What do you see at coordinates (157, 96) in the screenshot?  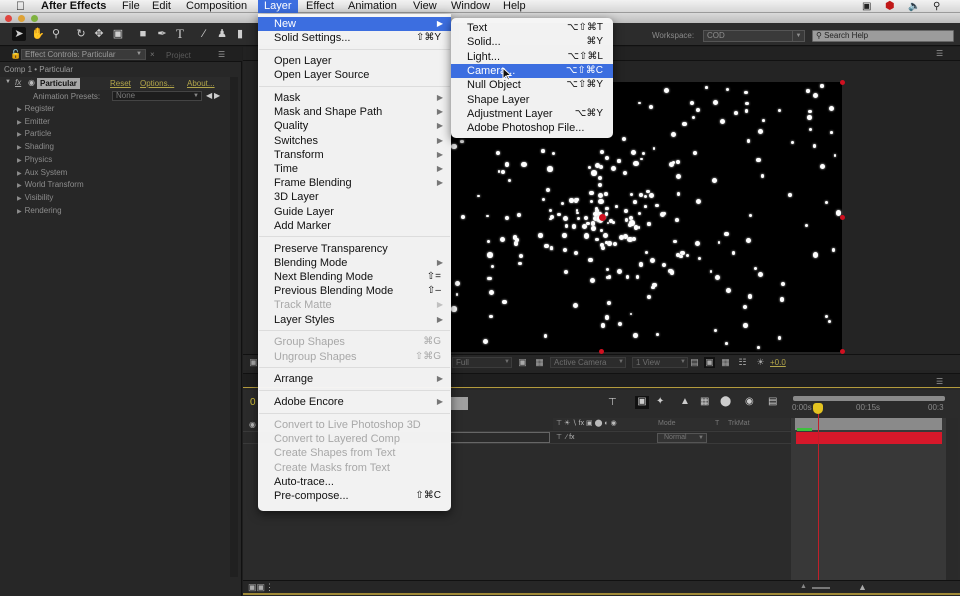 I see `animation-presets-select: None ▼` at bounding box center [157, 96].